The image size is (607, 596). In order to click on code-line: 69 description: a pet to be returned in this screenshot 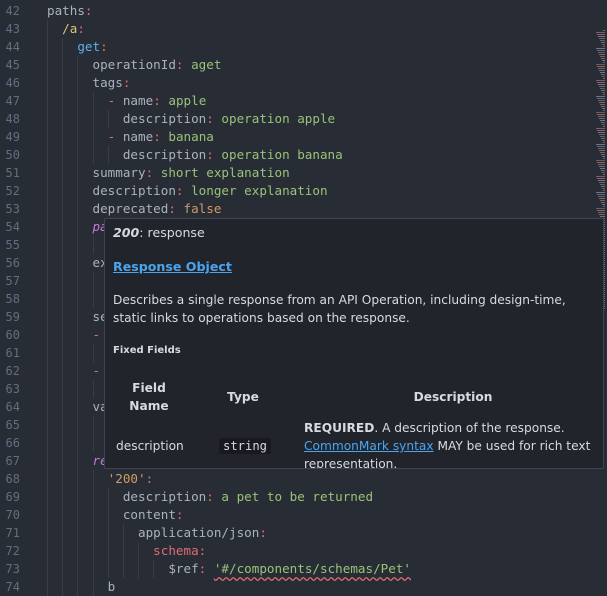, I will do `click(303, 497)`.